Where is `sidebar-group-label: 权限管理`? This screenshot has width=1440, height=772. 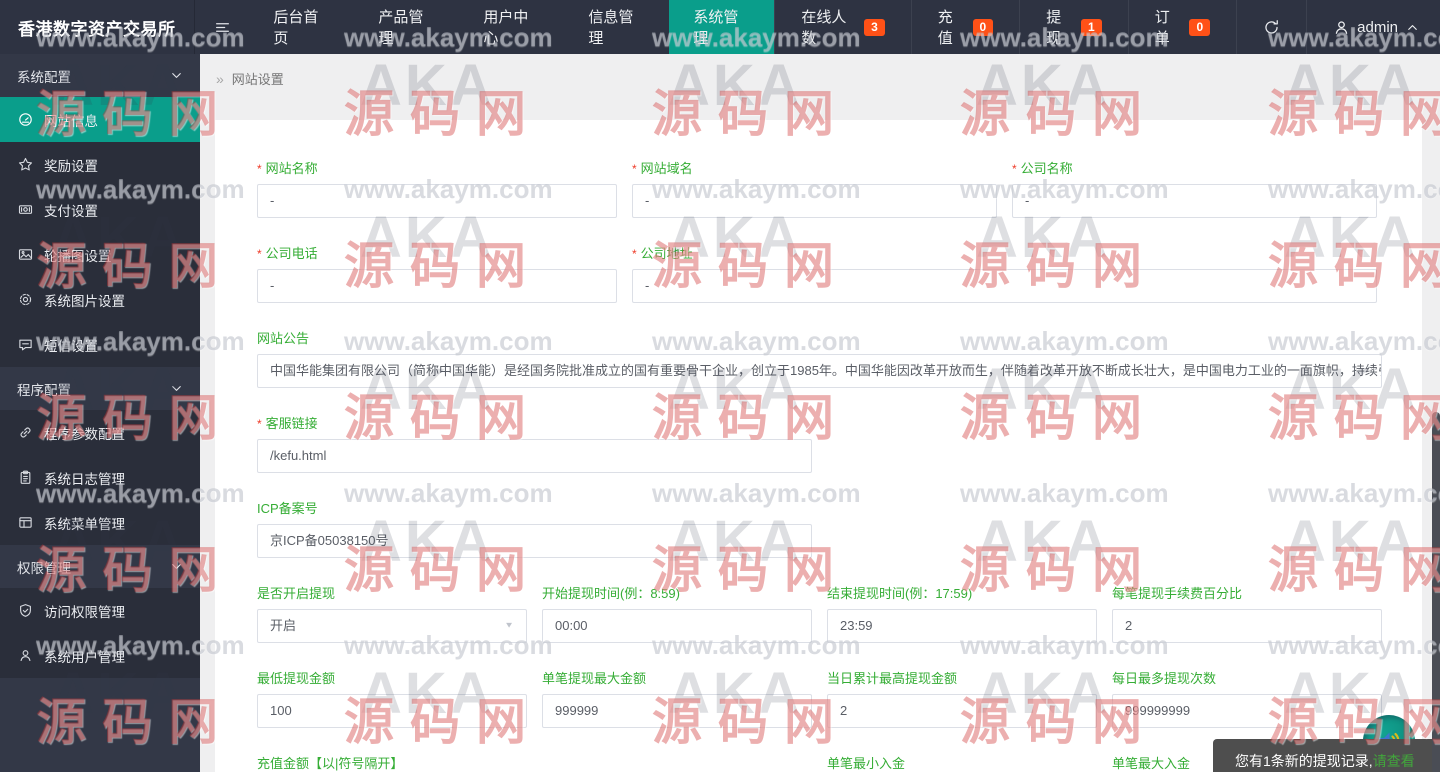
sidebar-group-label: 权限管理 is located at coordinates (44, 568).